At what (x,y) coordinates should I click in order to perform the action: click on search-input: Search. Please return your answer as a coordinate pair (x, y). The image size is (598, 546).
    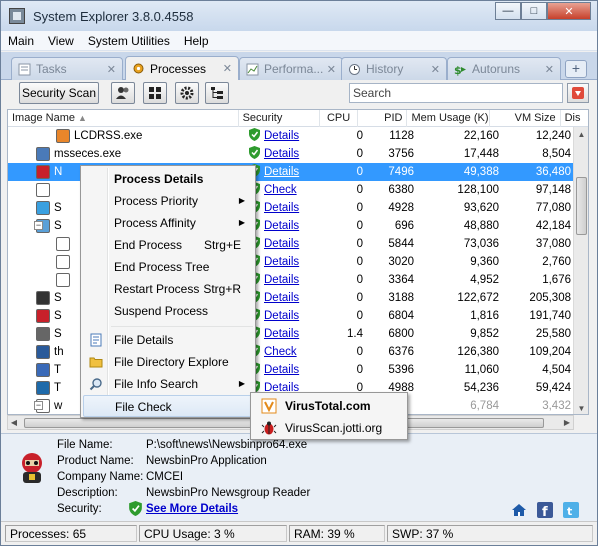
    Looking at the image, I should click on (456, 93).